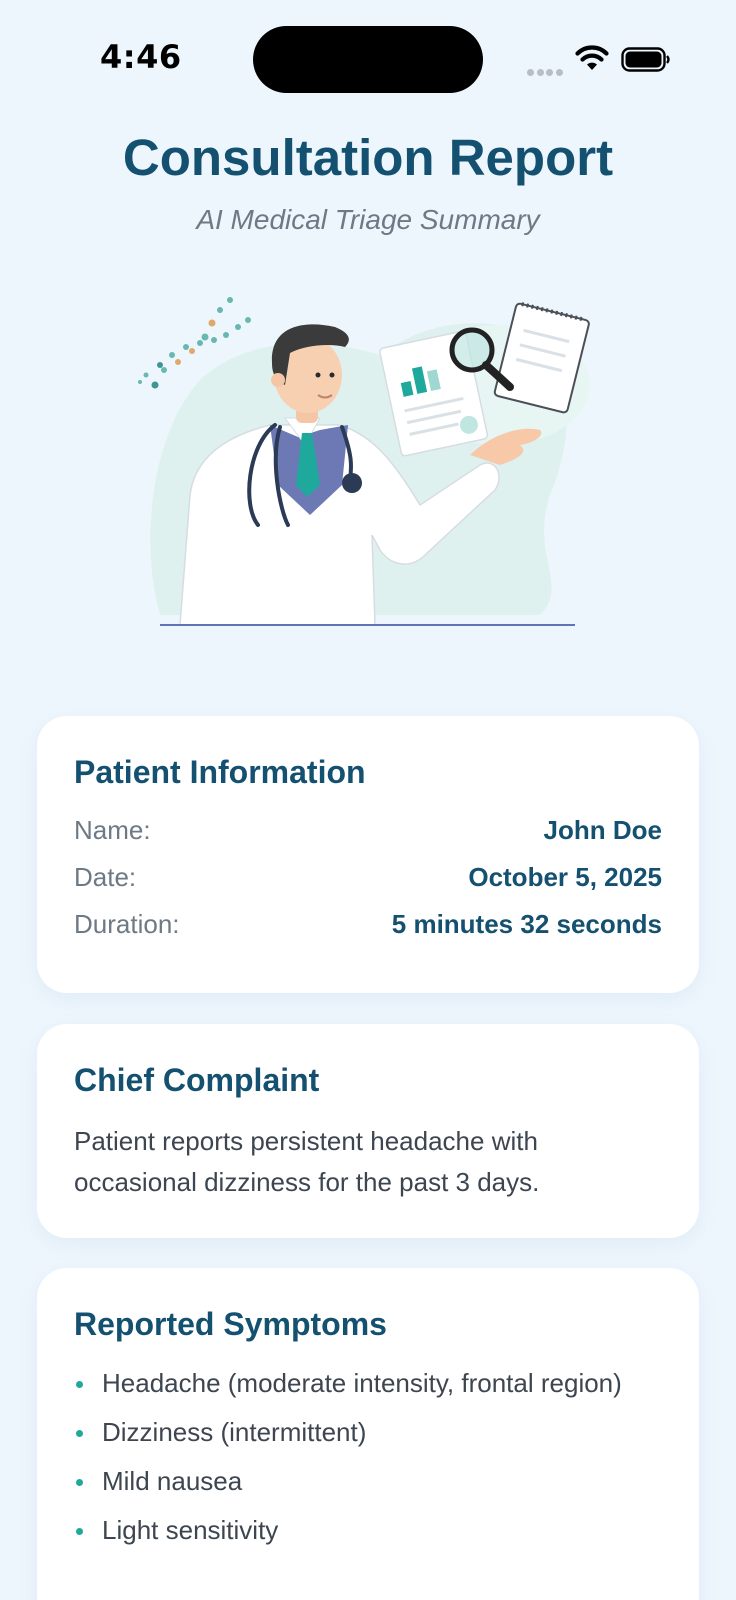 The width and height of the screenshot is (736, 1600). What do you see at coordinates (368, 924) in the screenshot?
I see `consultation-duration-row: Duration: 5 minutes 32 seconds` at bounding box center [368, 924].